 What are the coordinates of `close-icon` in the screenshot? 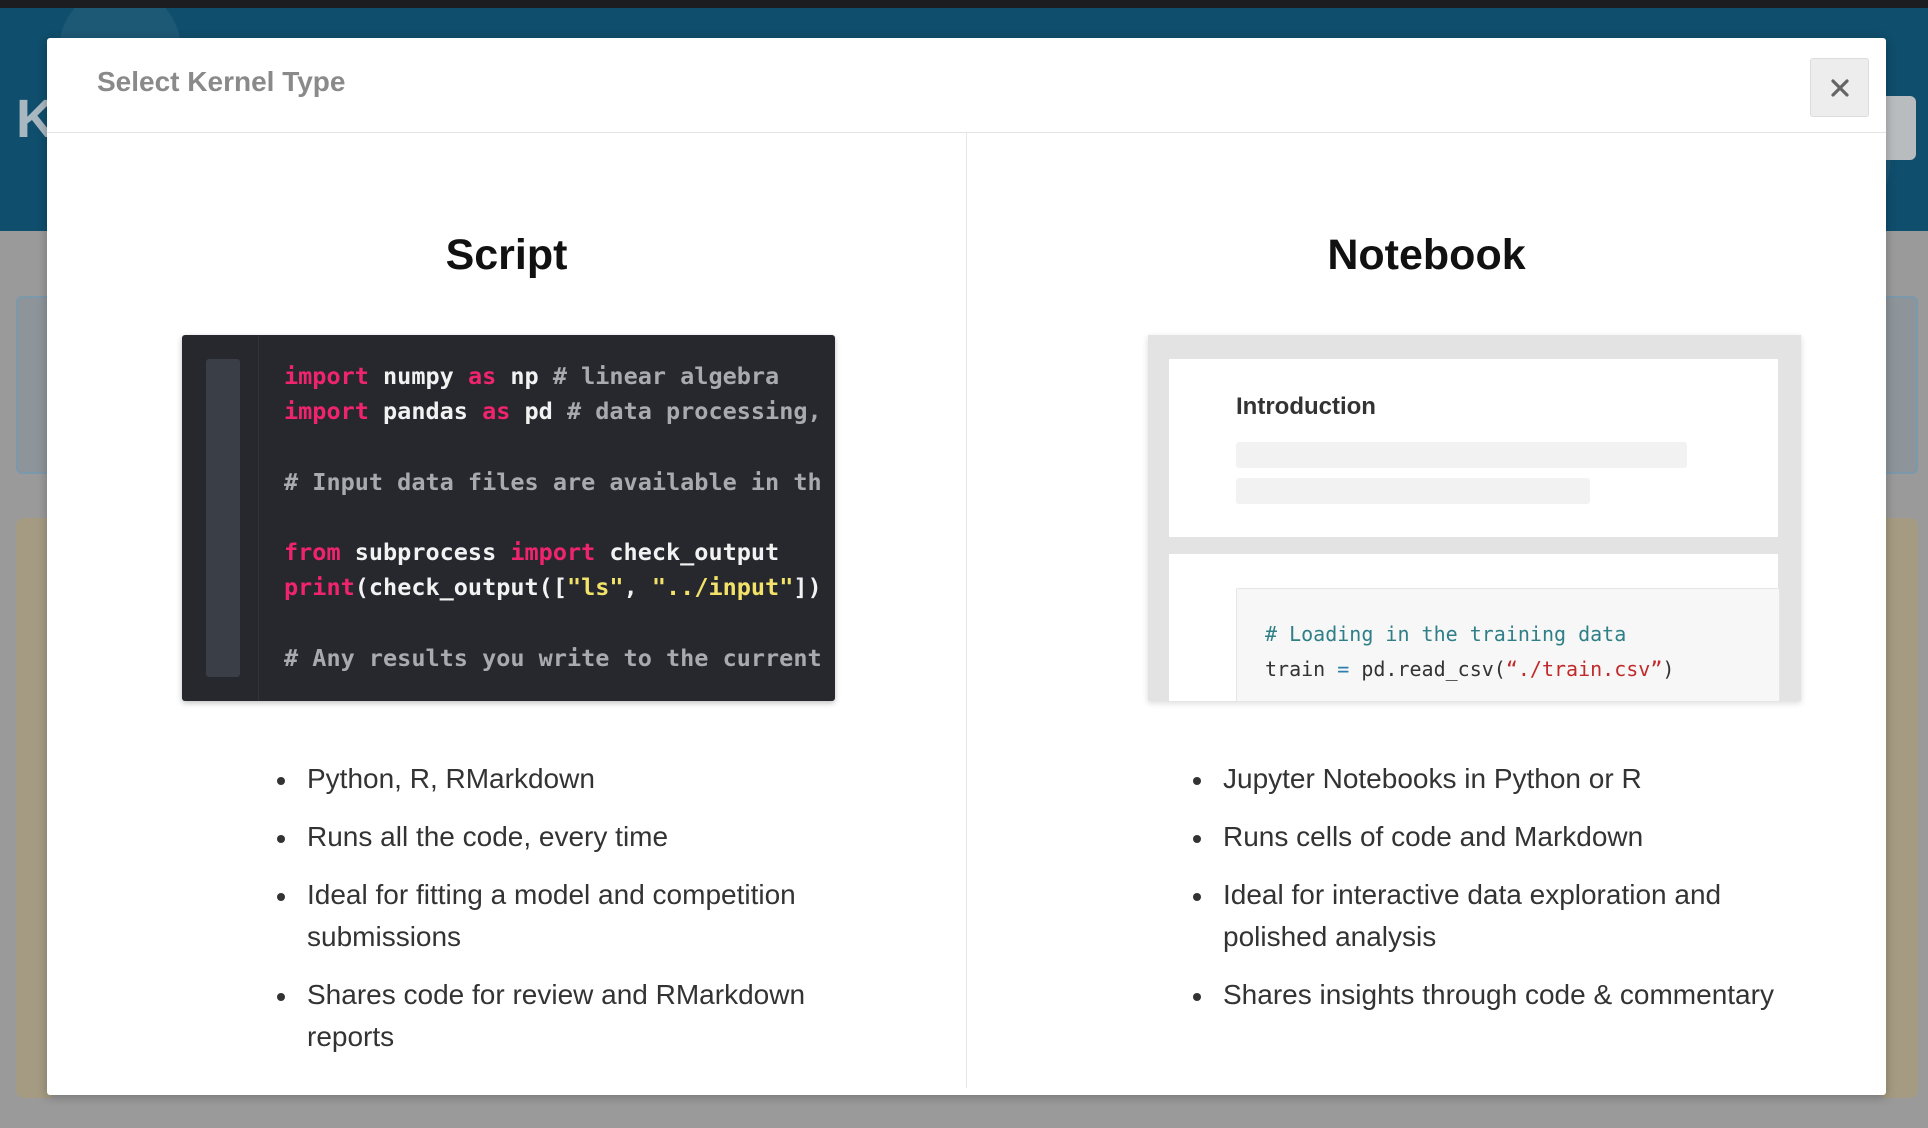 It's located at (1839, 87).